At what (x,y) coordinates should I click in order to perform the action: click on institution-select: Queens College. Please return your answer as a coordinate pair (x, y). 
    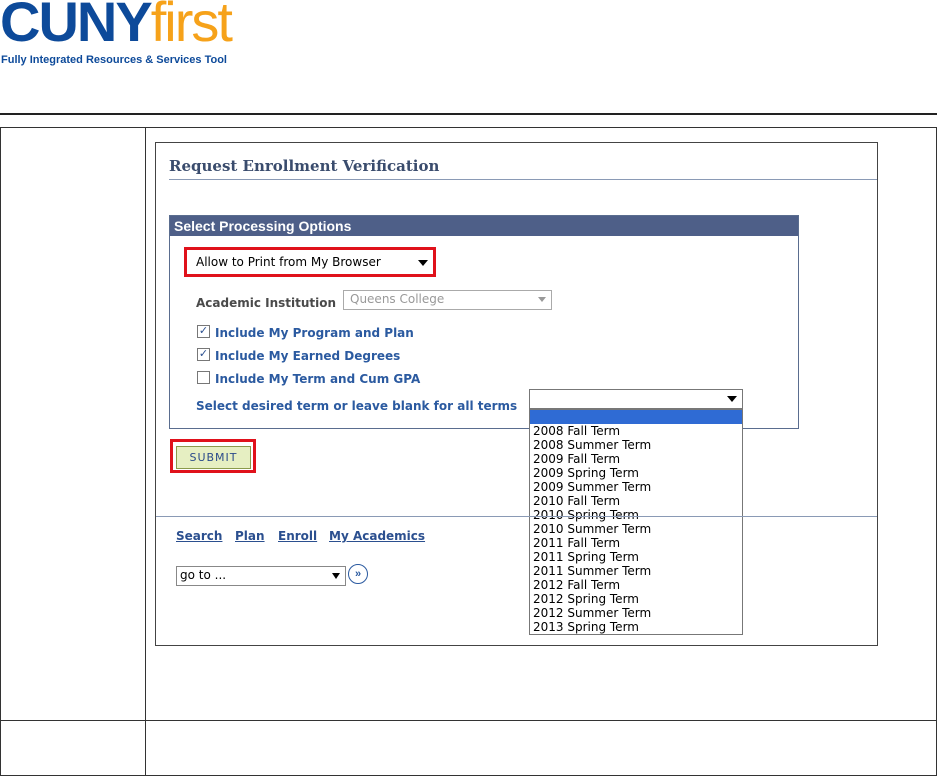
    Looking at the image, I should click on (447, 300).